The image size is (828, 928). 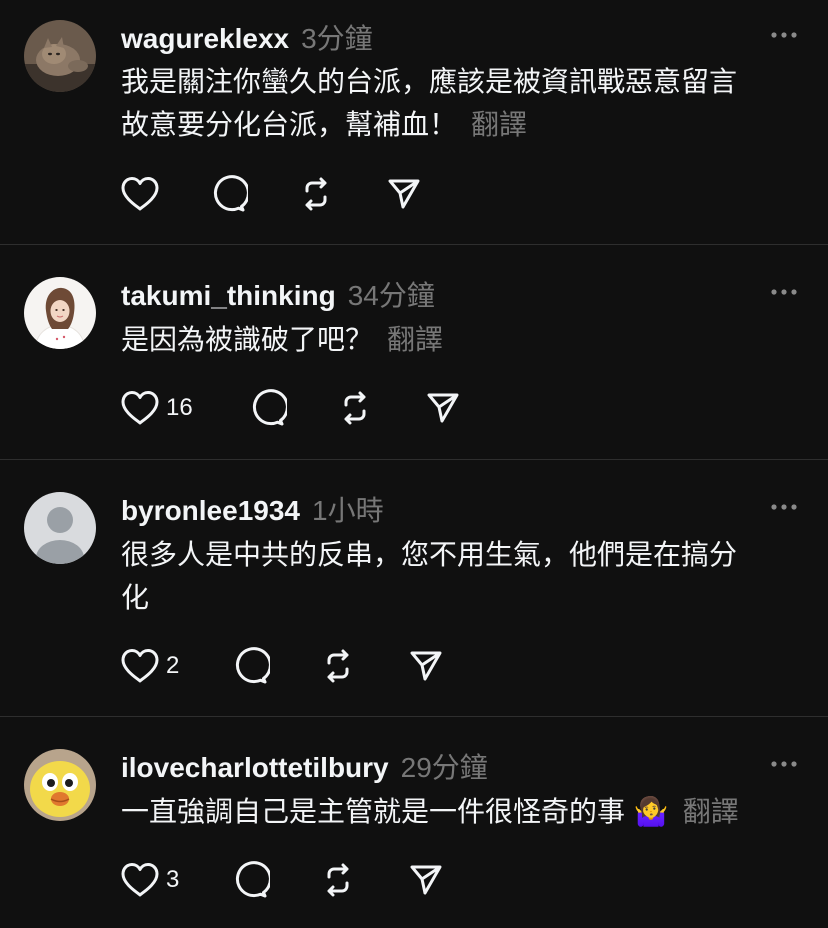 I want to click on like-count: 16, so click(x=179, y=407).